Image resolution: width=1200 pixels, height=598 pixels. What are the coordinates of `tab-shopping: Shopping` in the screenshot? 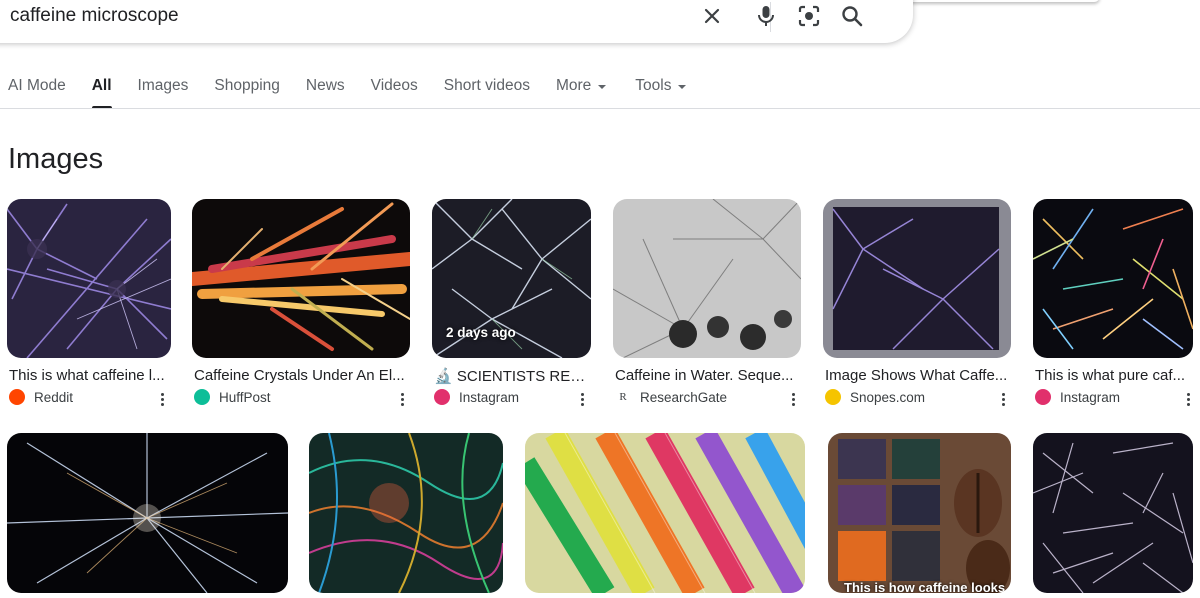 It's located at (247, 92).